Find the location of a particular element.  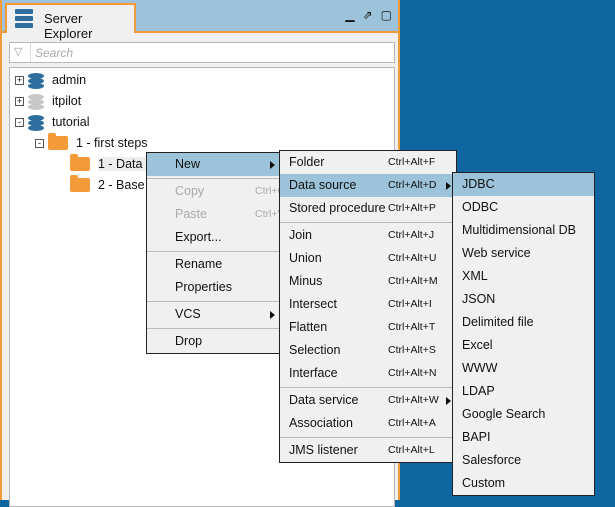

datasource-item-excel: Excel is located at coordinates (523, 345).